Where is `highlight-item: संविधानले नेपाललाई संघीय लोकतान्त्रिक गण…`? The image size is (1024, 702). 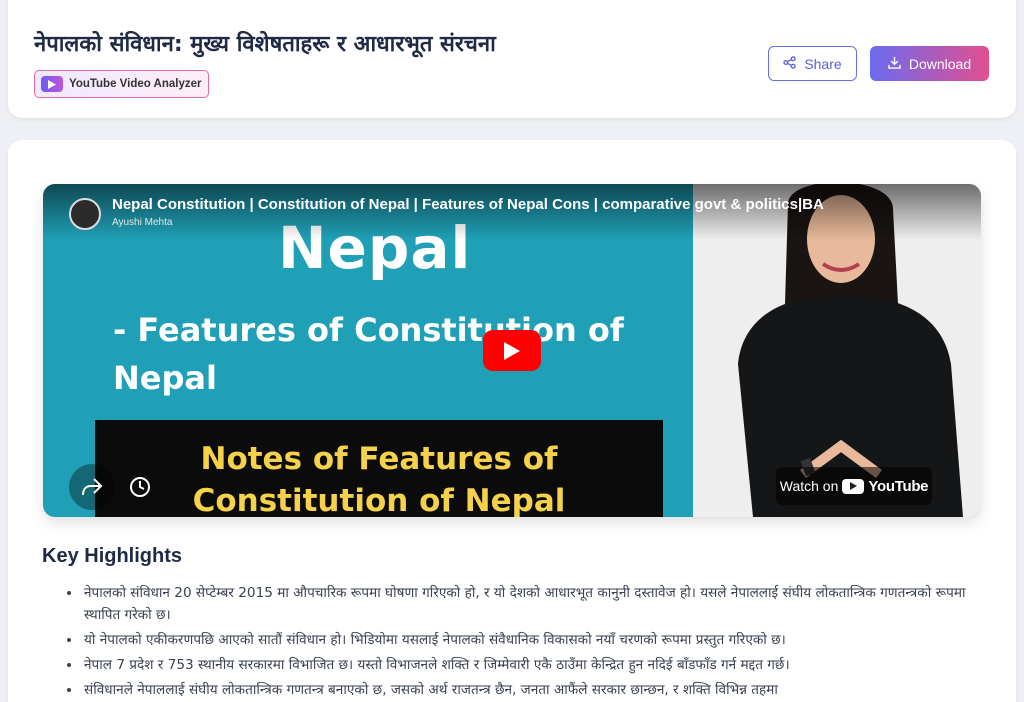
highlight-item: संविधानले नेपाललाई संघीय लोकतान्त्रिक गण… is located at coordinates (537, 690).